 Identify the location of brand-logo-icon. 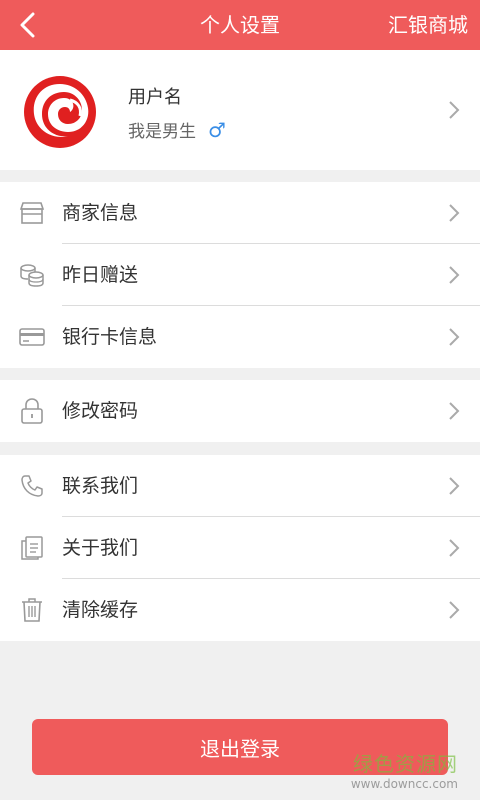
(60, 112).